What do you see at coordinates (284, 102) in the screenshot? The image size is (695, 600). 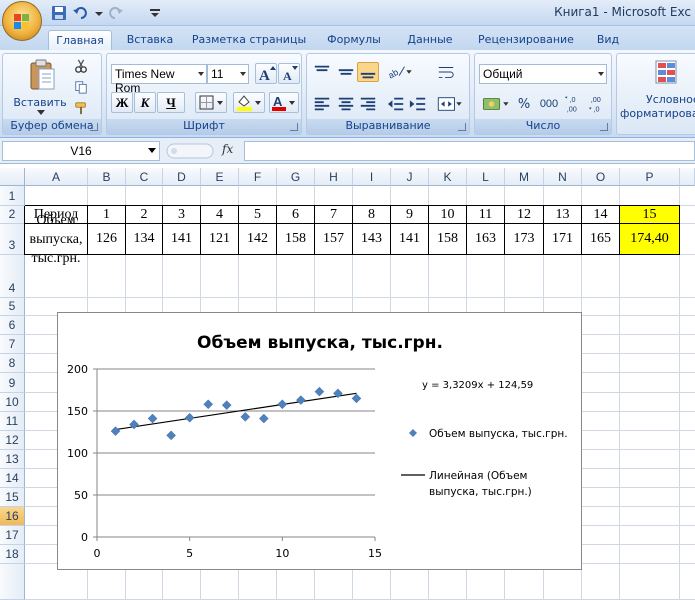 I see `font-color-button: A` at bounding box center [284, 102].